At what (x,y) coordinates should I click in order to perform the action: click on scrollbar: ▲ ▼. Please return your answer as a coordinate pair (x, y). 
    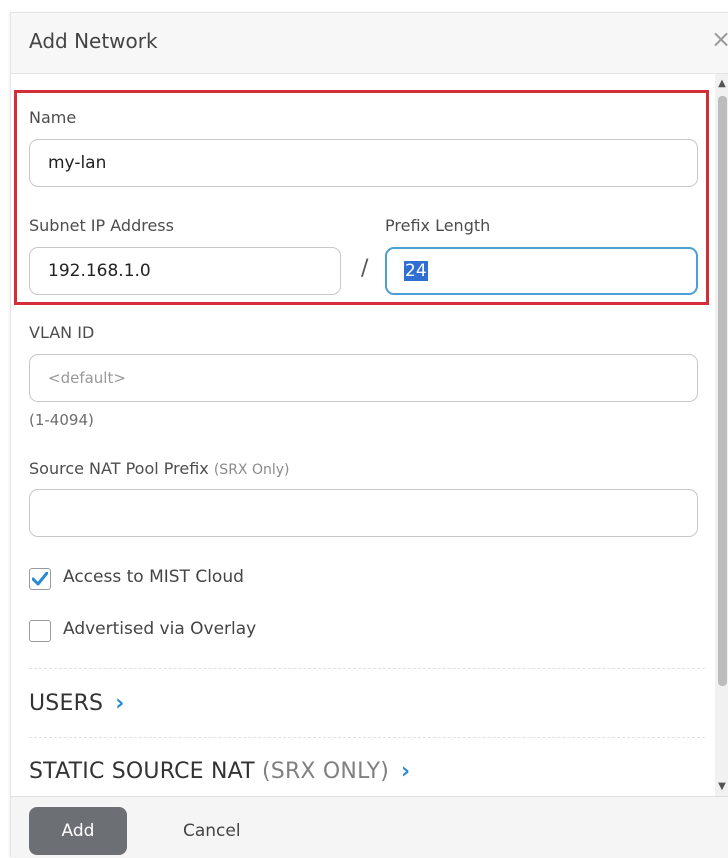
    Looking at the image, I should click on (721, 435).